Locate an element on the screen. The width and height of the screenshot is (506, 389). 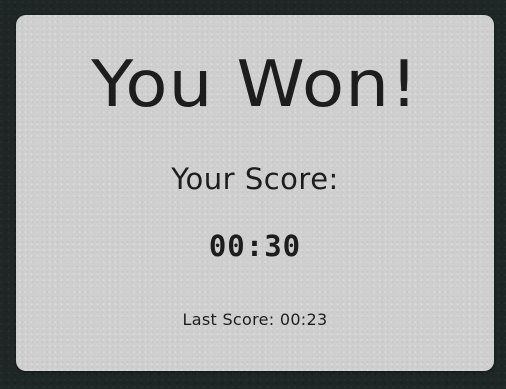
last-score: Last Score: 00:23 is located at coordinates (255, 319).